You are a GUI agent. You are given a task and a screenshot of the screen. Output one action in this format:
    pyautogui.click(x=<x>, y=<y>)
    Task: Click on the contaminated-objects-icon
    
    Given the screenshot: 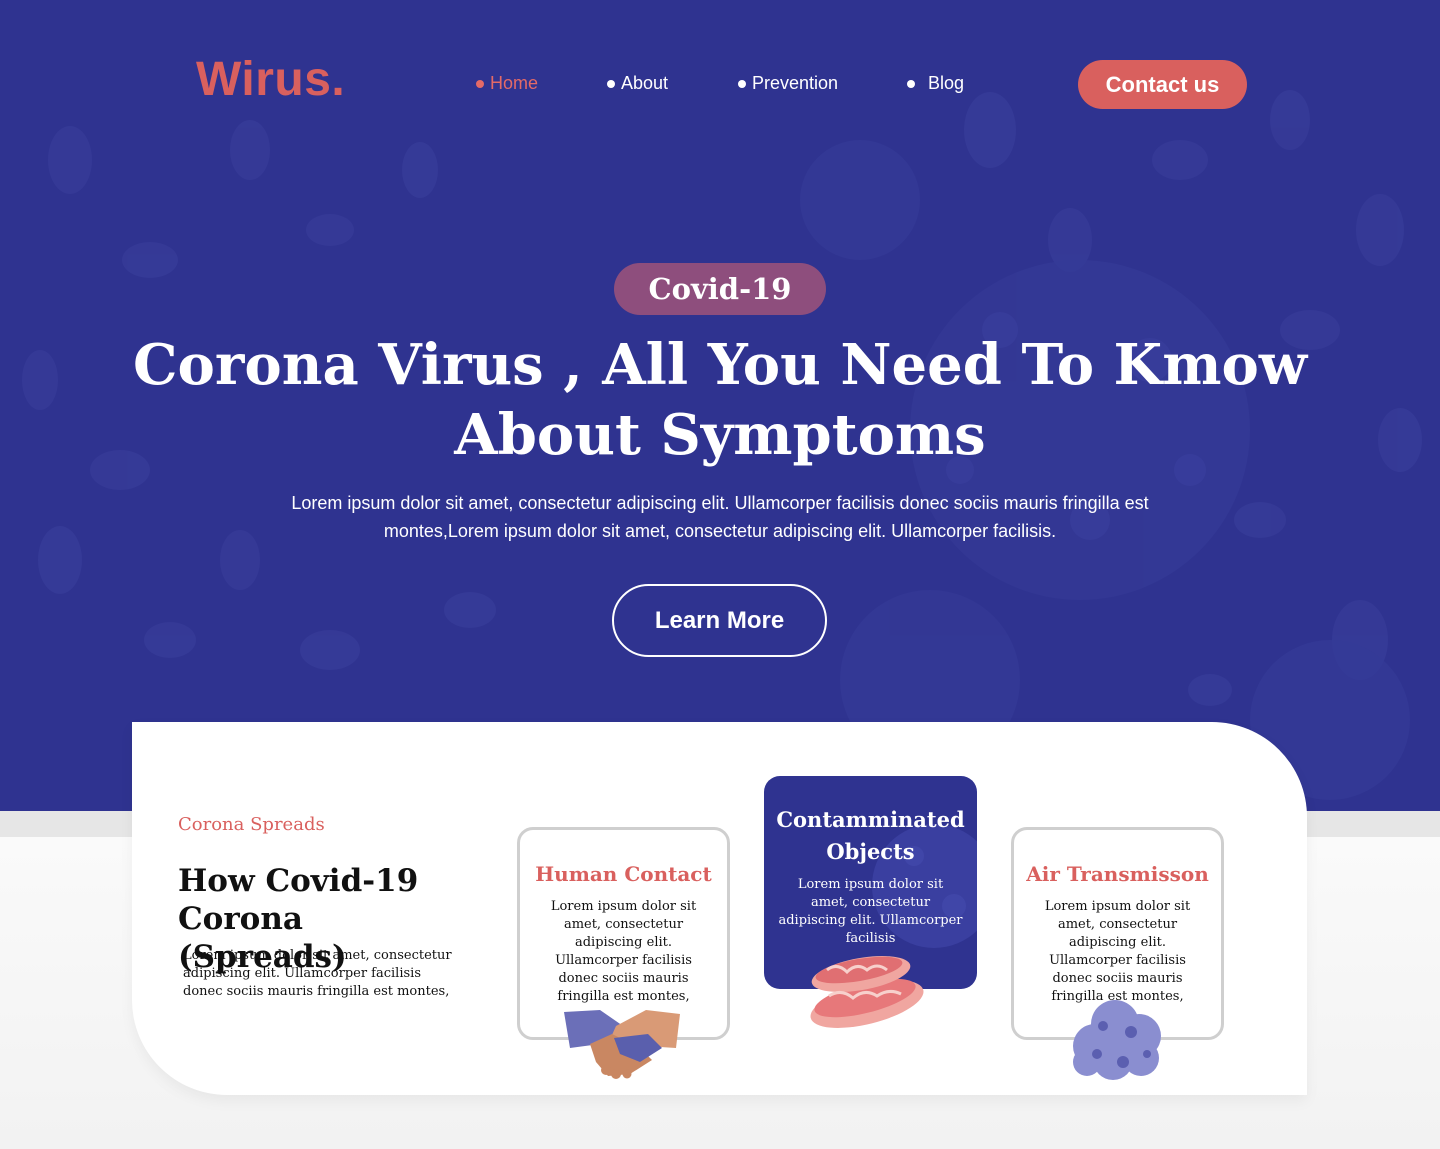 What is the action you would take?
    pyautogui.click(x=867, y=992)
    